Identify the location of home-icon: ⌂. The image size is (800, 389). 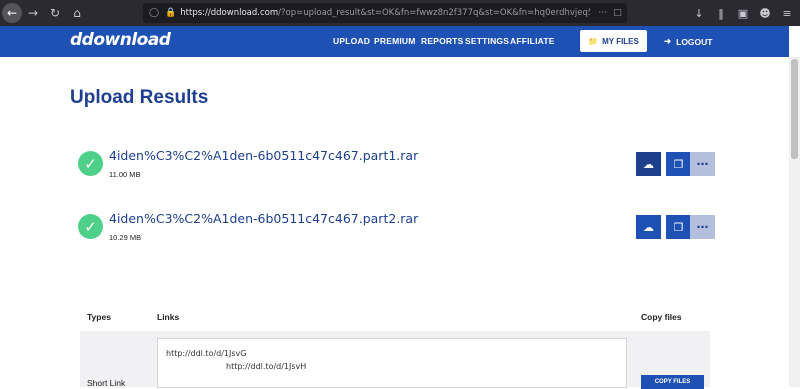
(77, 13).